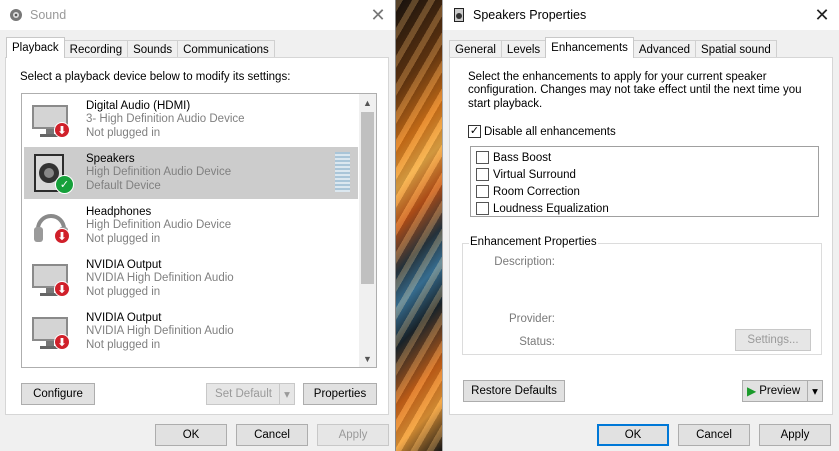  I want to click on device-driver: 3- High Definition Audio Device, so click(165, 119).